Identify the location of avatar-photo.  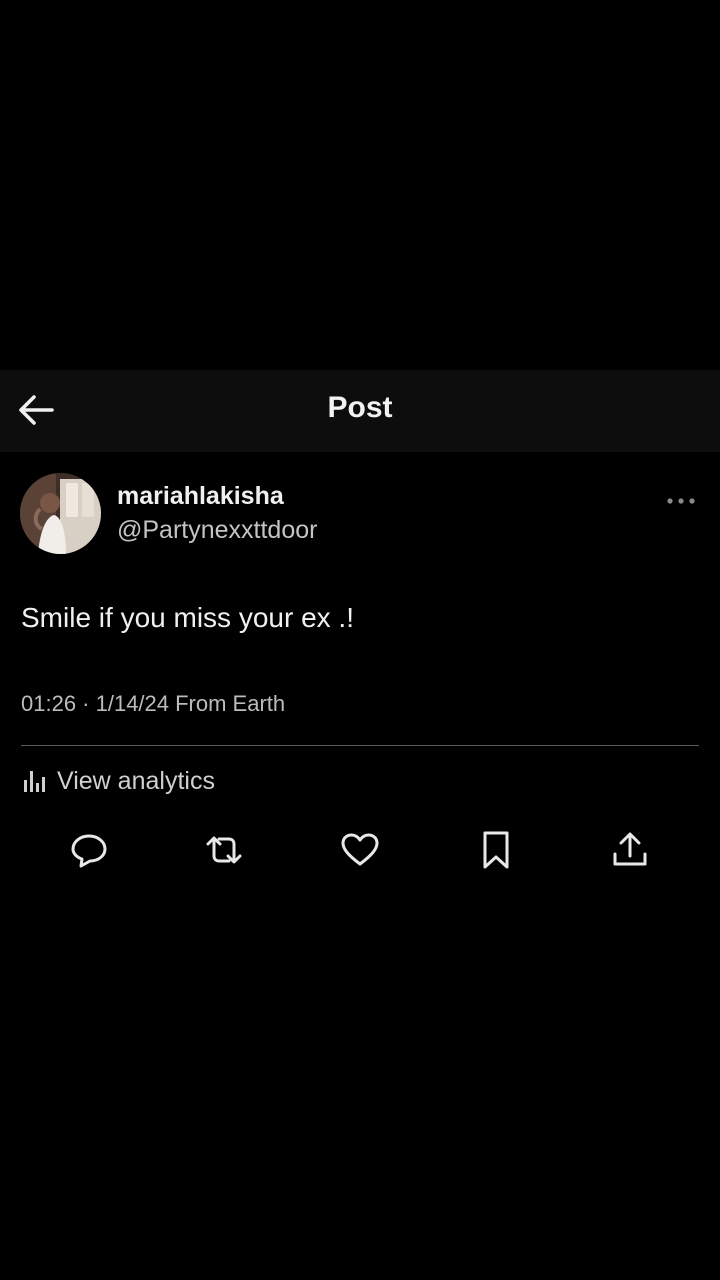
(60, 513).